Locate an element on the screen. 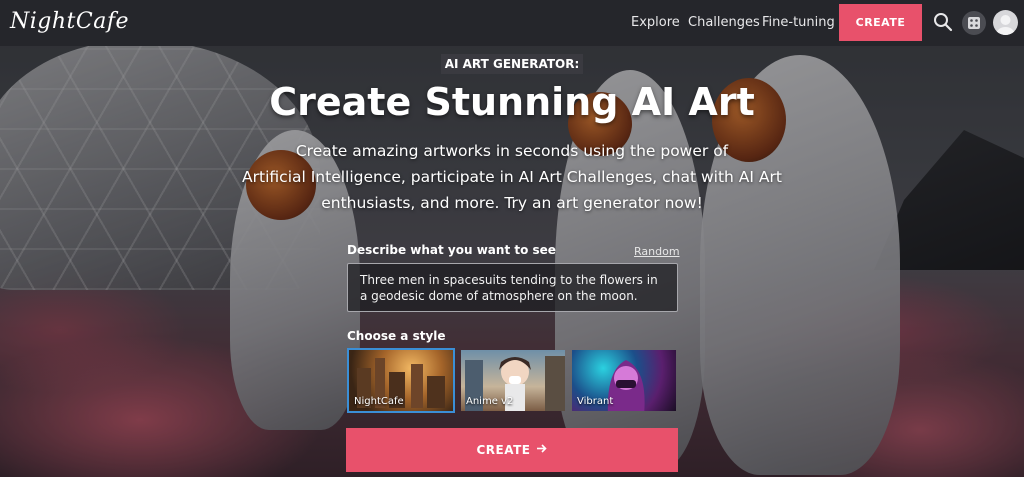 Image resolution: width=1024 pixels, height=477 pixels. nightcafe-logo: NightCafe is located at coordinates (69, 21).